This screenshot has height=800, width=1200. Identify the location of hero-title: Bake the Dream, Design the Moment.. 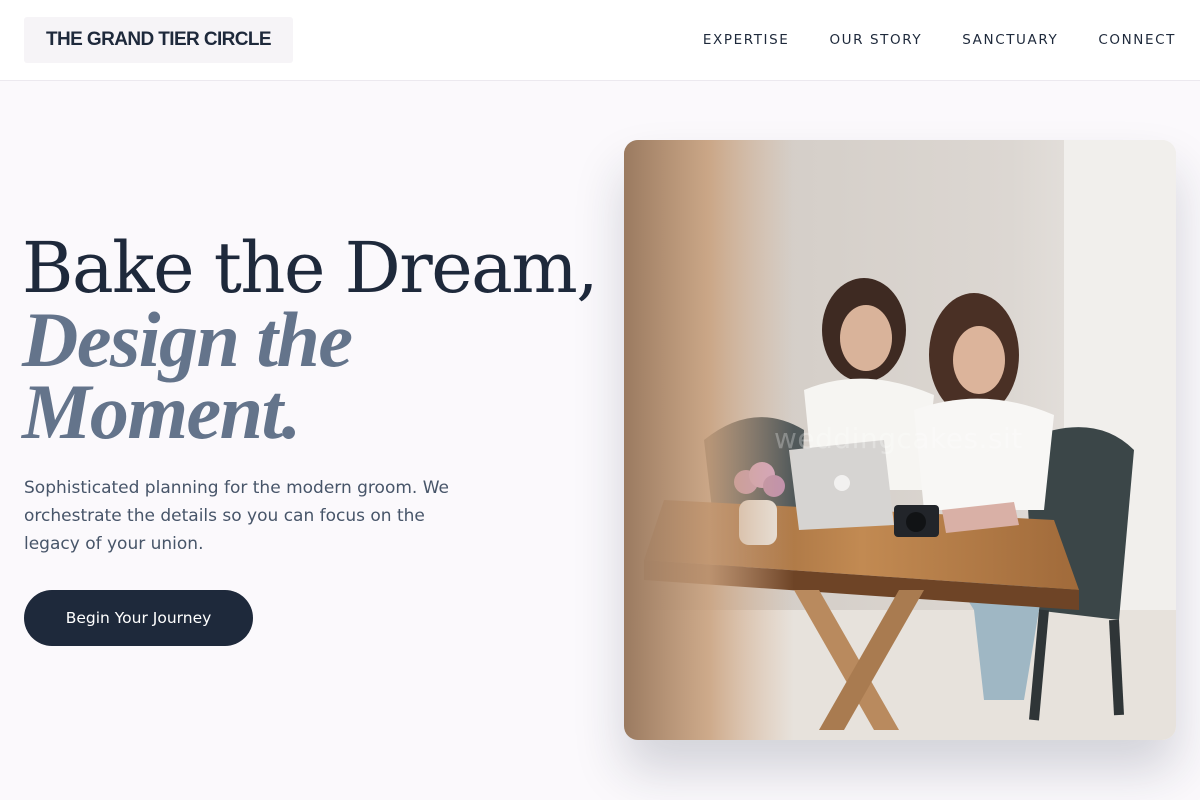
(312, 341).